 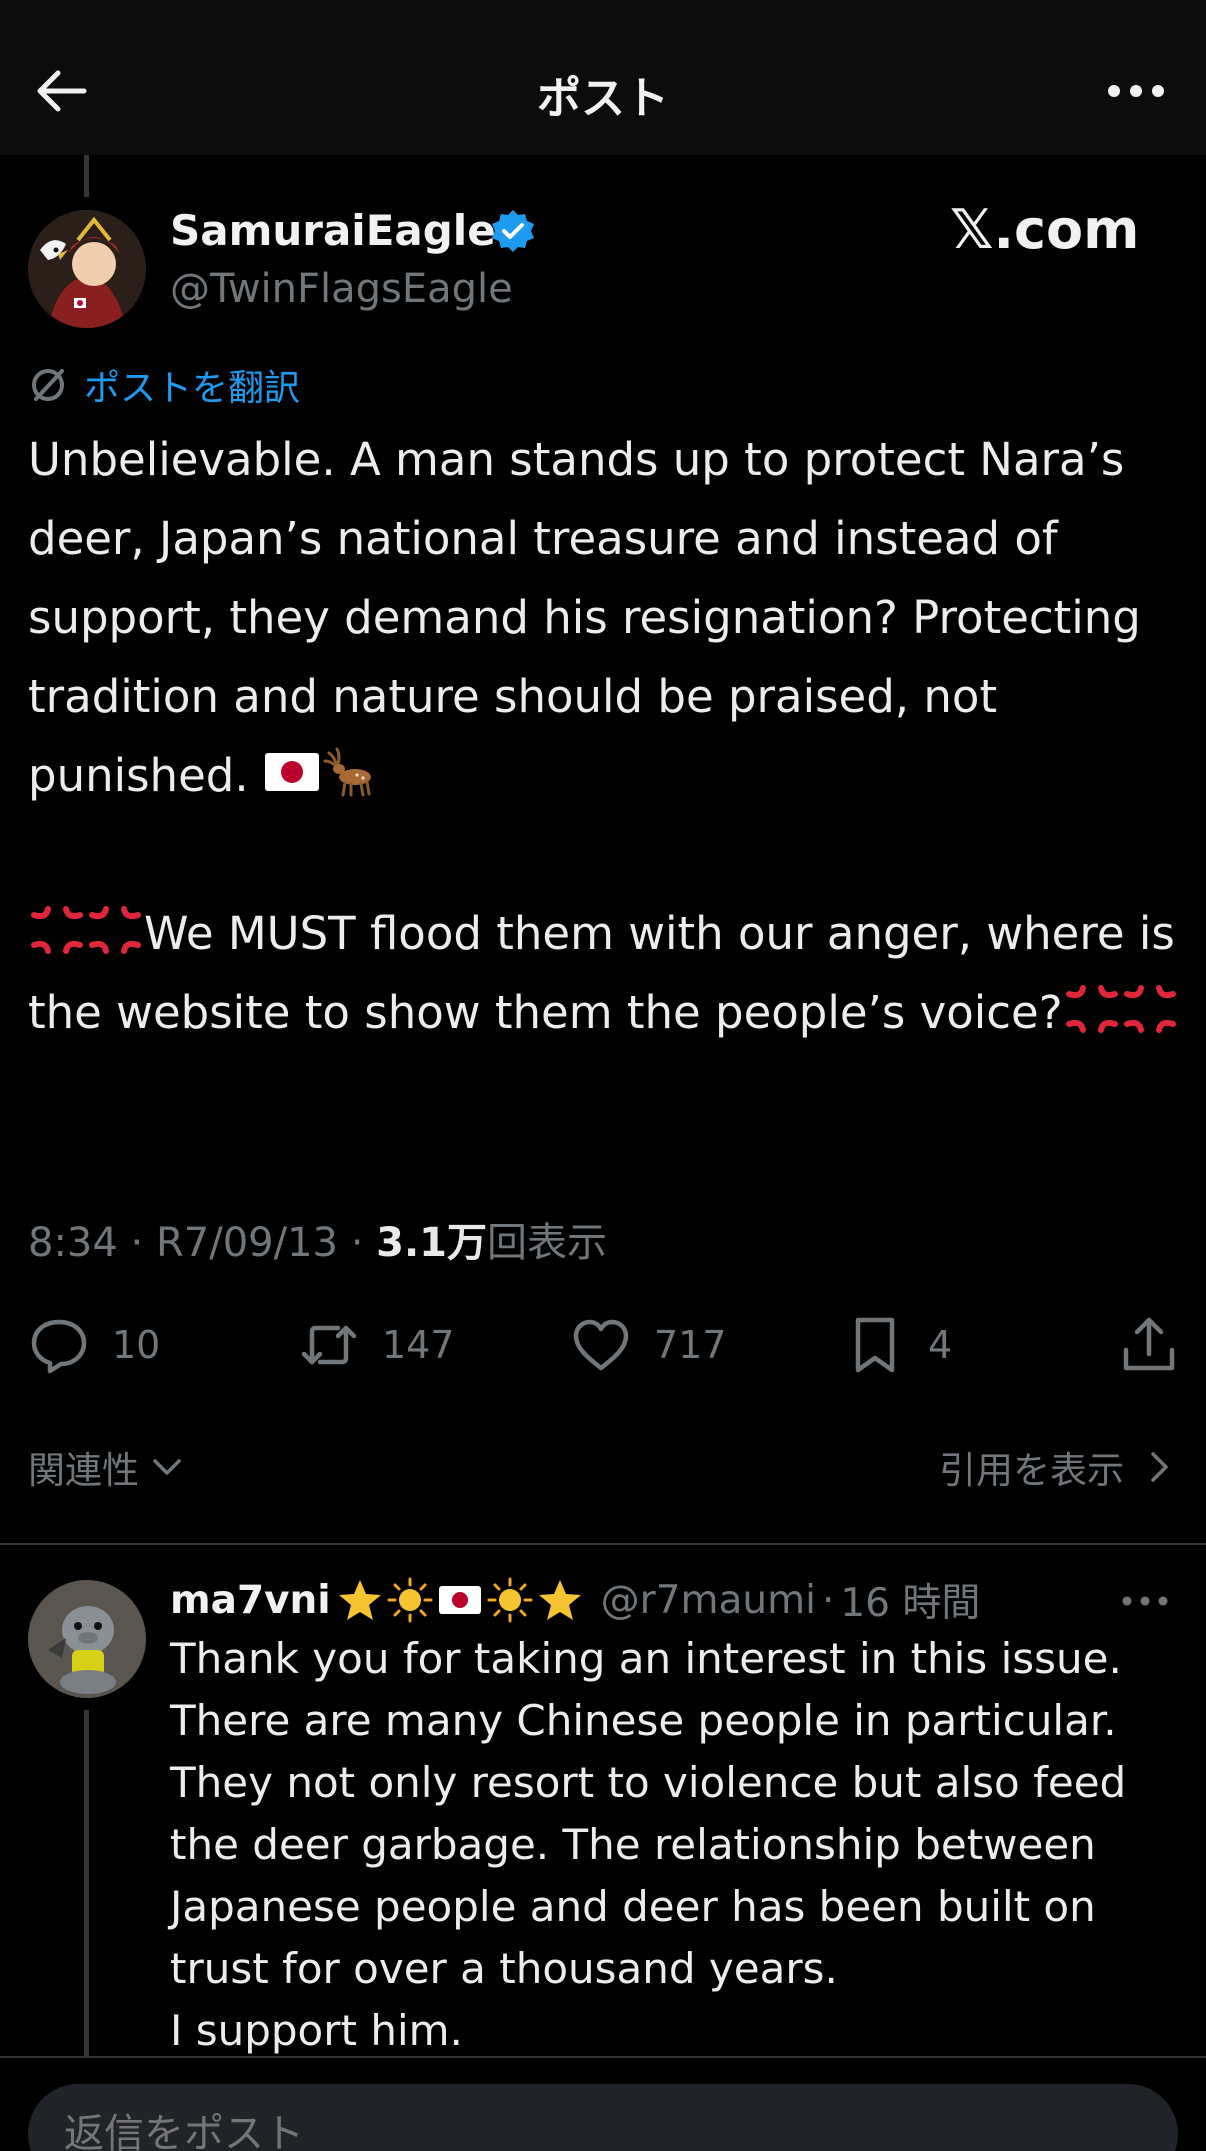 I want to click on reply-handle: @r7maumi, so click(x=708, y=1600).